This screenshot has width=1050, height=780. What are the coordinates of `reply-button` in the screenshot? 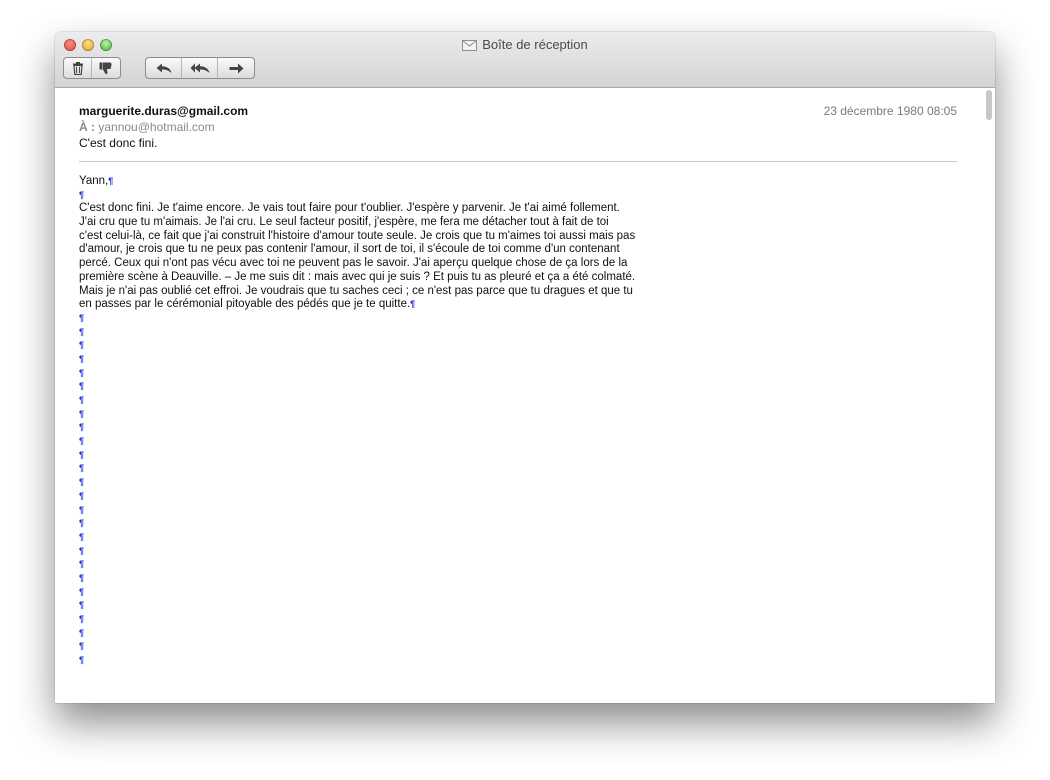 It's located at (164, 68).